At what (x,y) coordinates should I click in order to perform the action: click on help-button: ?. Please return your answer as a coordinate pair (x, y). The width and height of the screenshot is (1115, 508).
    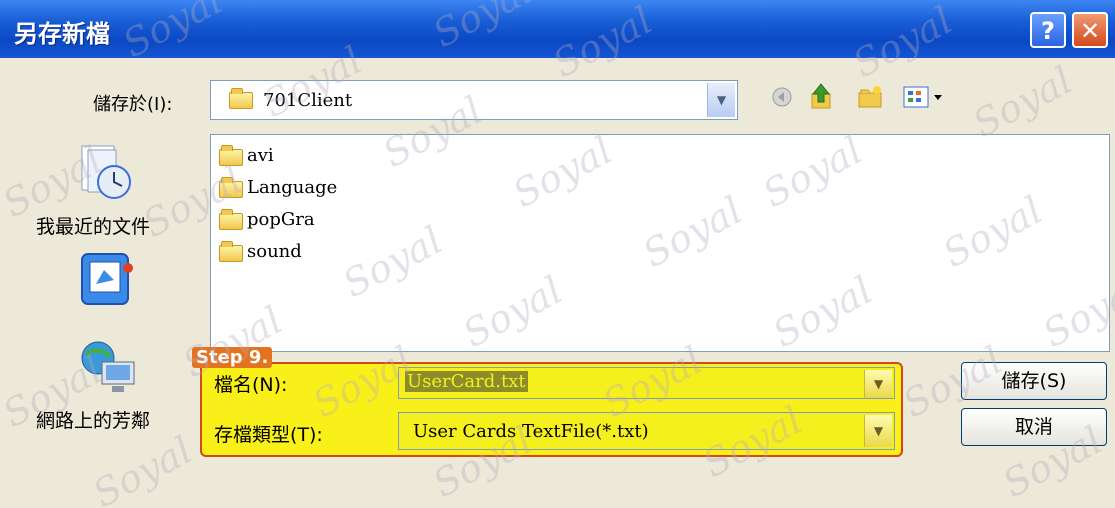
    Looking at the image, I should click on (1048, 30).